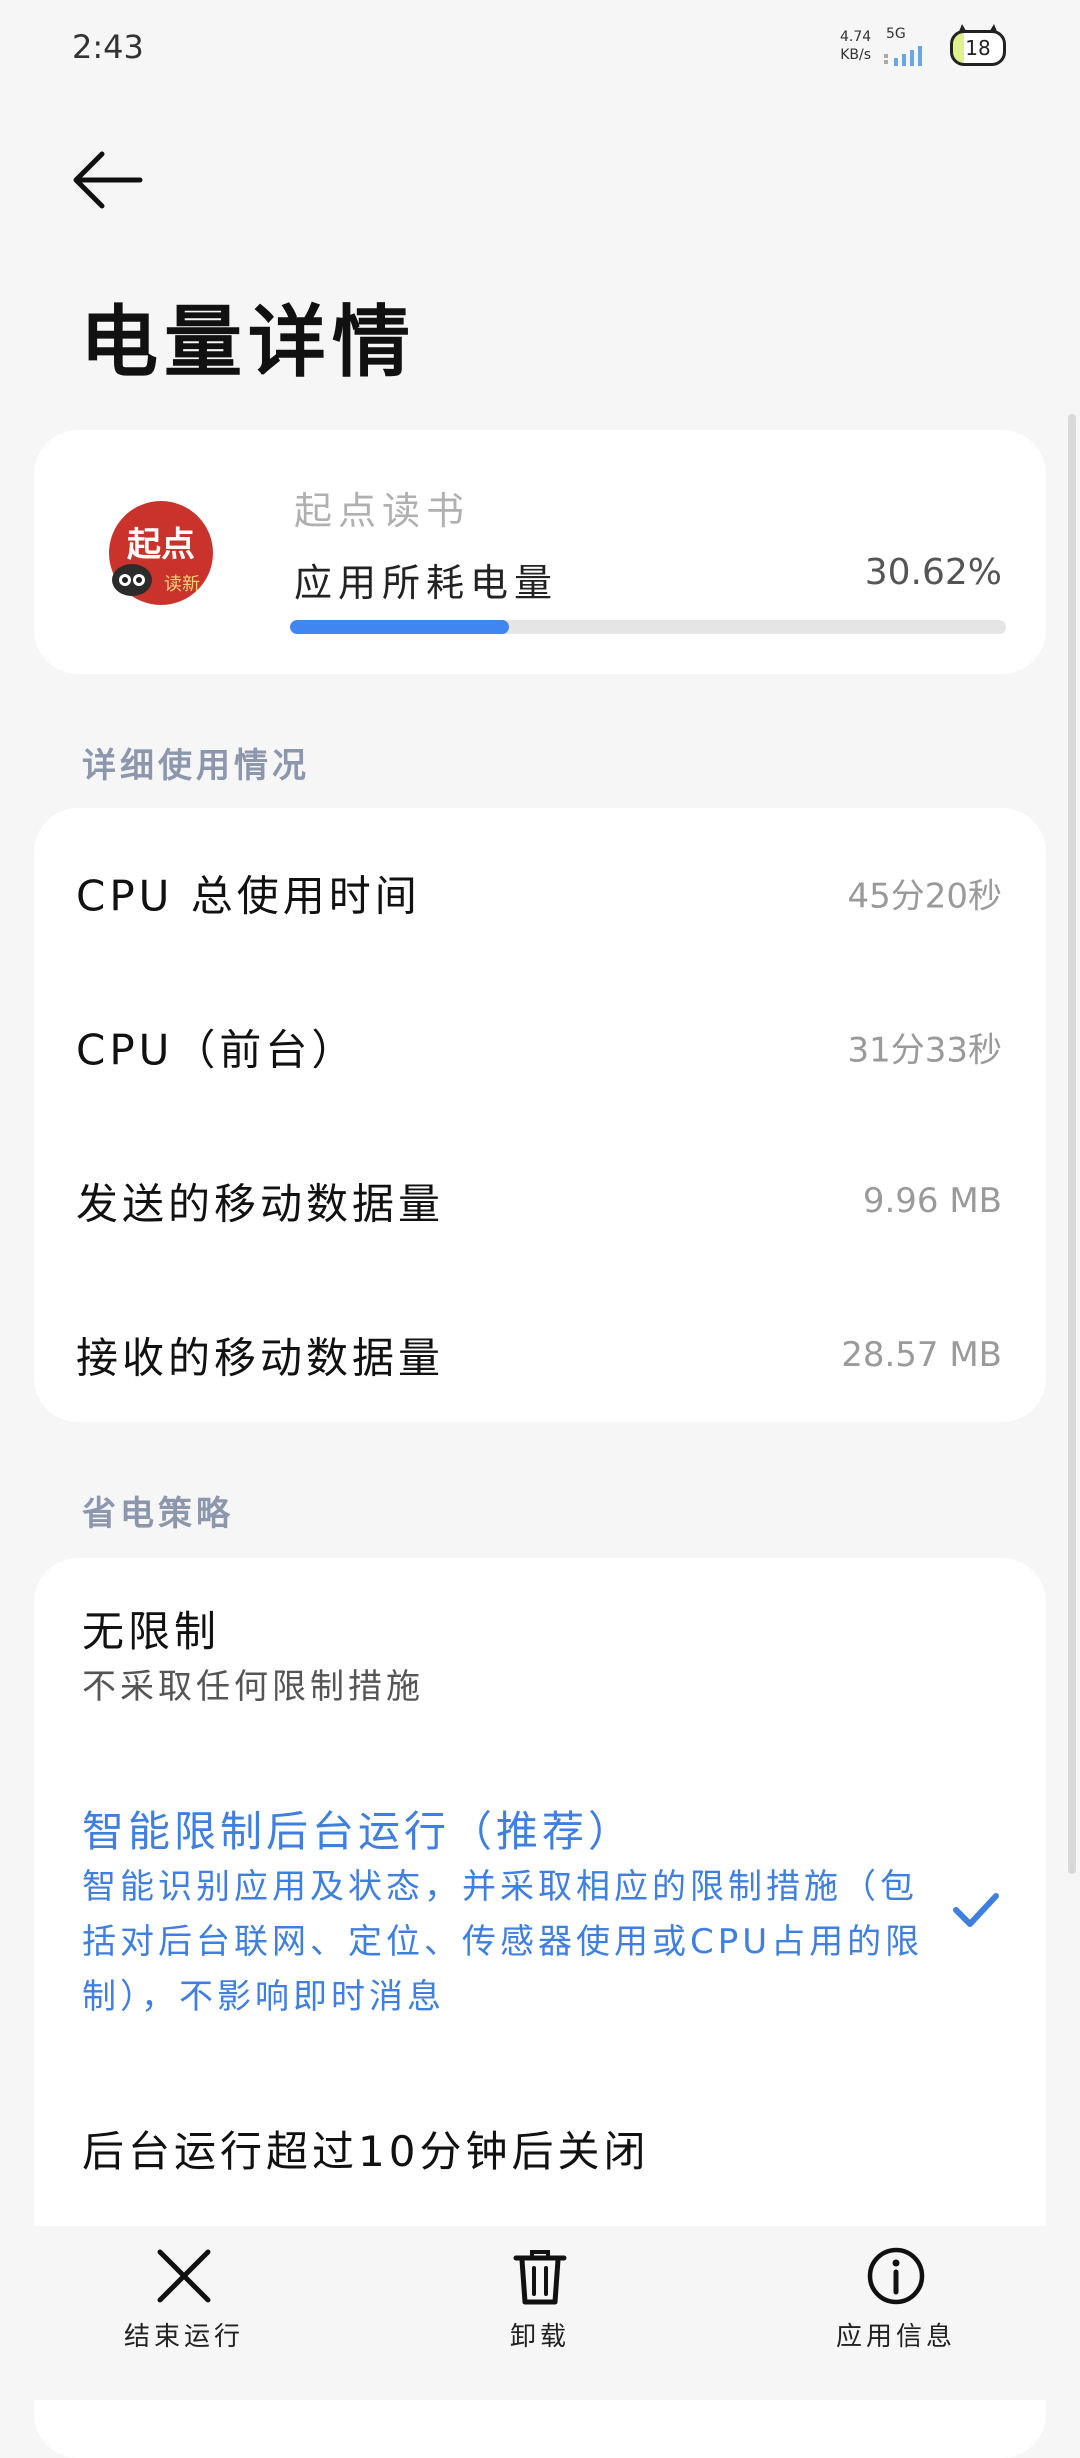 The image size is (1080, 2458). I want to click on scrollbar, so click(1072, 1144).